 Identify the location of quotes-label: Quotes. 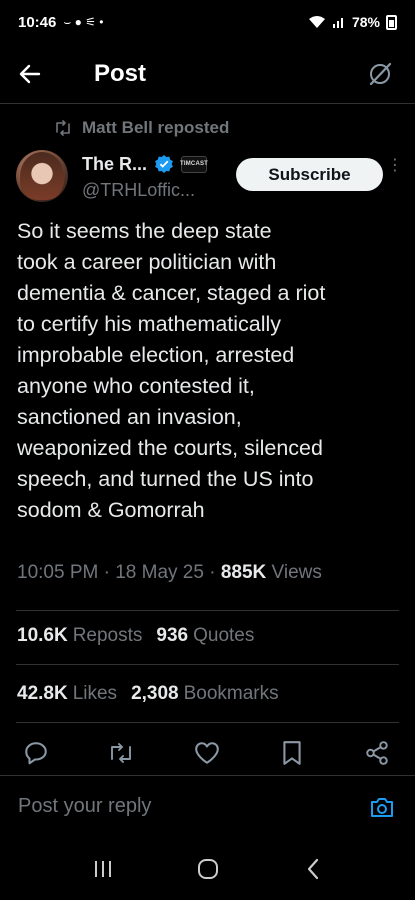
(224, 635).